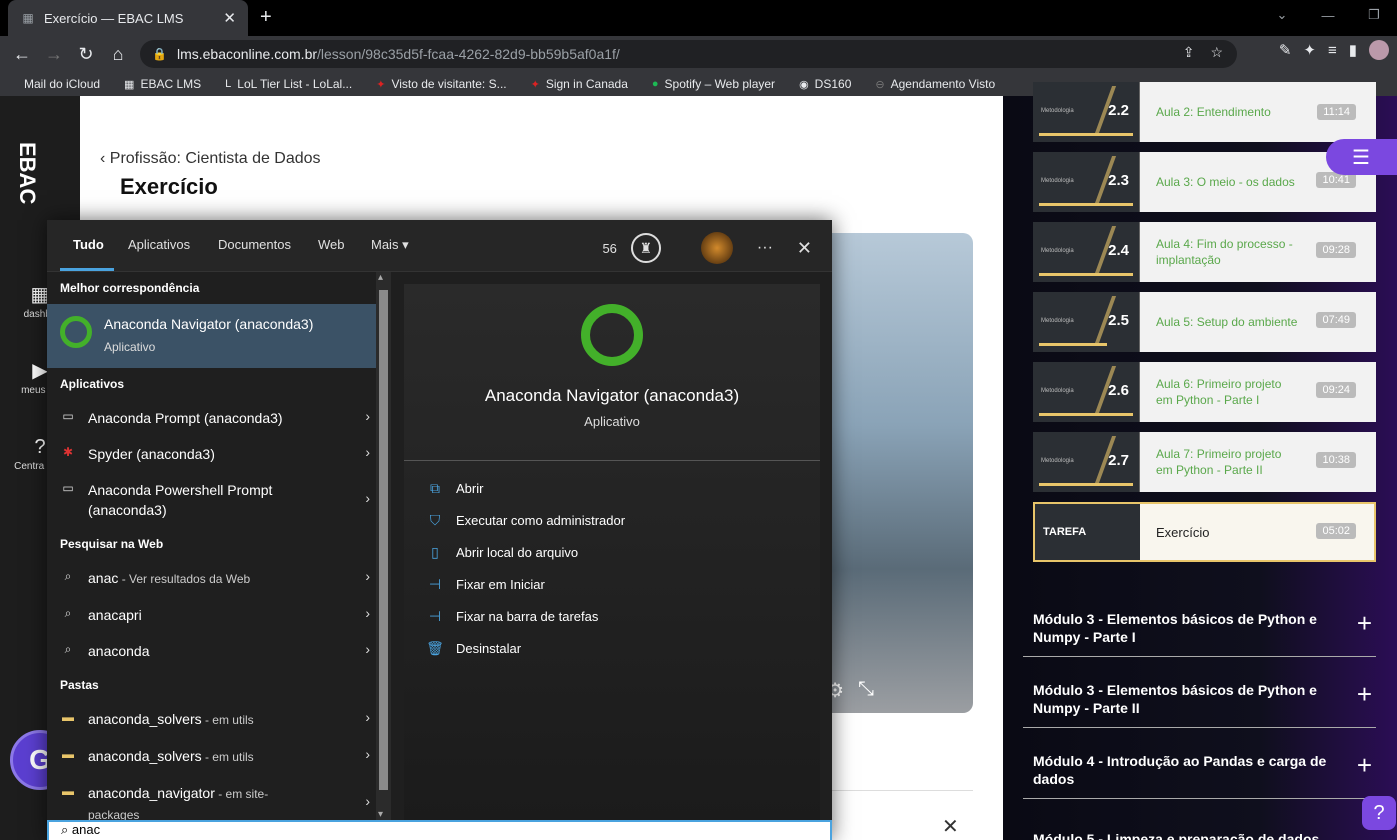 The width and height of the screenshot is (1397, 840). I want to click on share-icon: ⇪, so click(1189, 52).